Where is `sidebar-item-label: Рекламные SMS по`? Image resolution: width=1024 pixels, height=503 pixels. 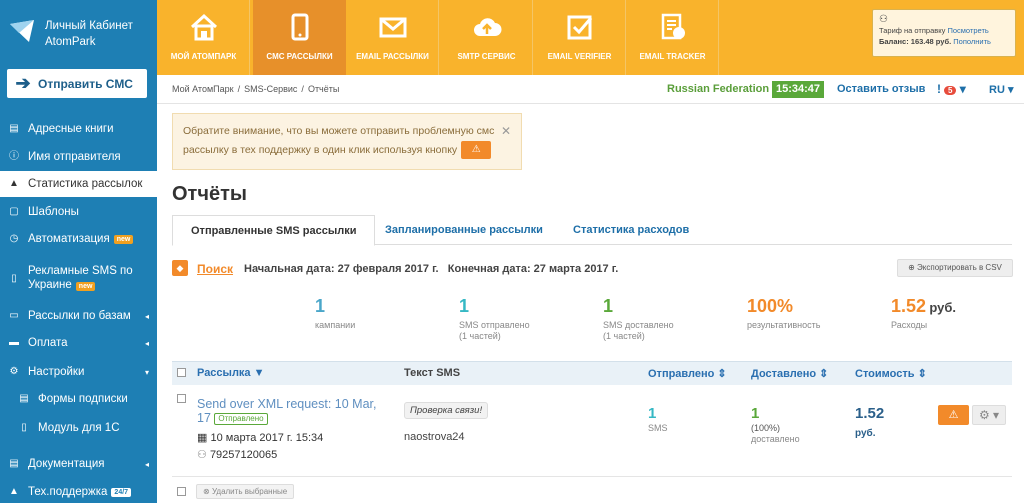 sidebar-item-label: Рекламные SMS по is located at coordinates (80, 271).